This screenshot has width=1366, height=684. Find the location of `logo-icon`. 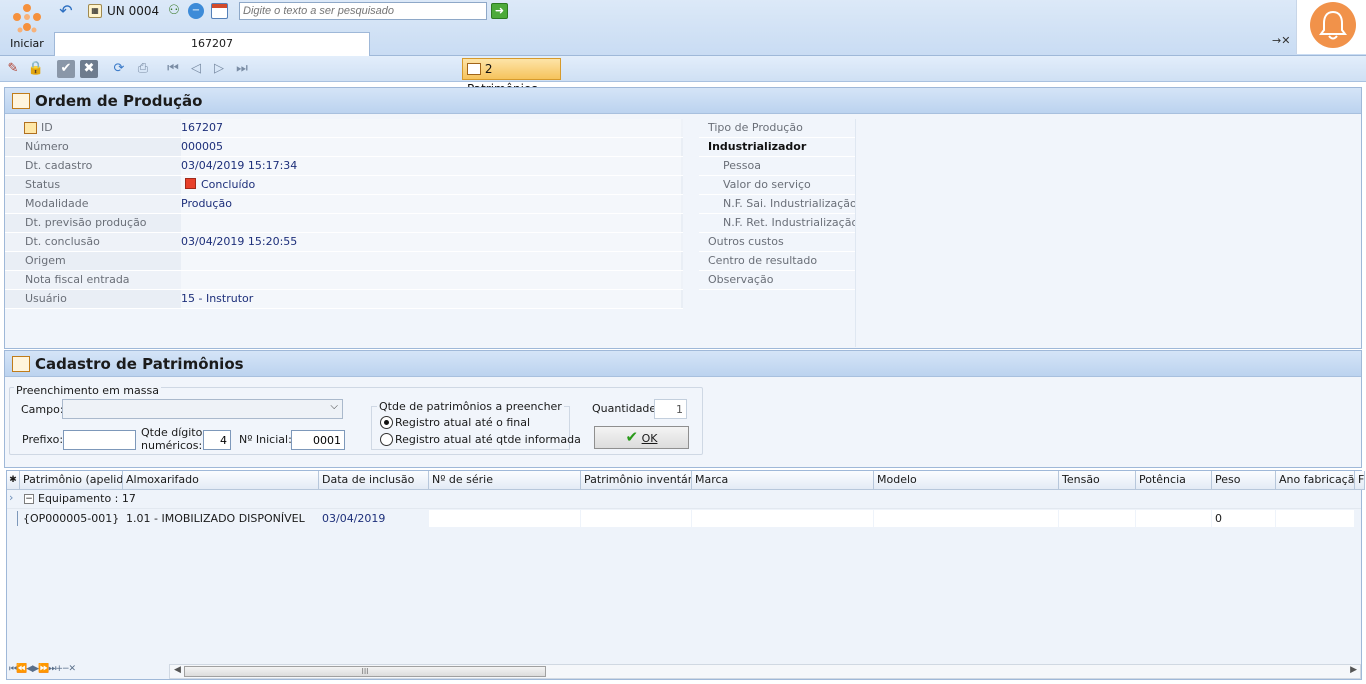

logo-icon is located at coordinates (27, 18).